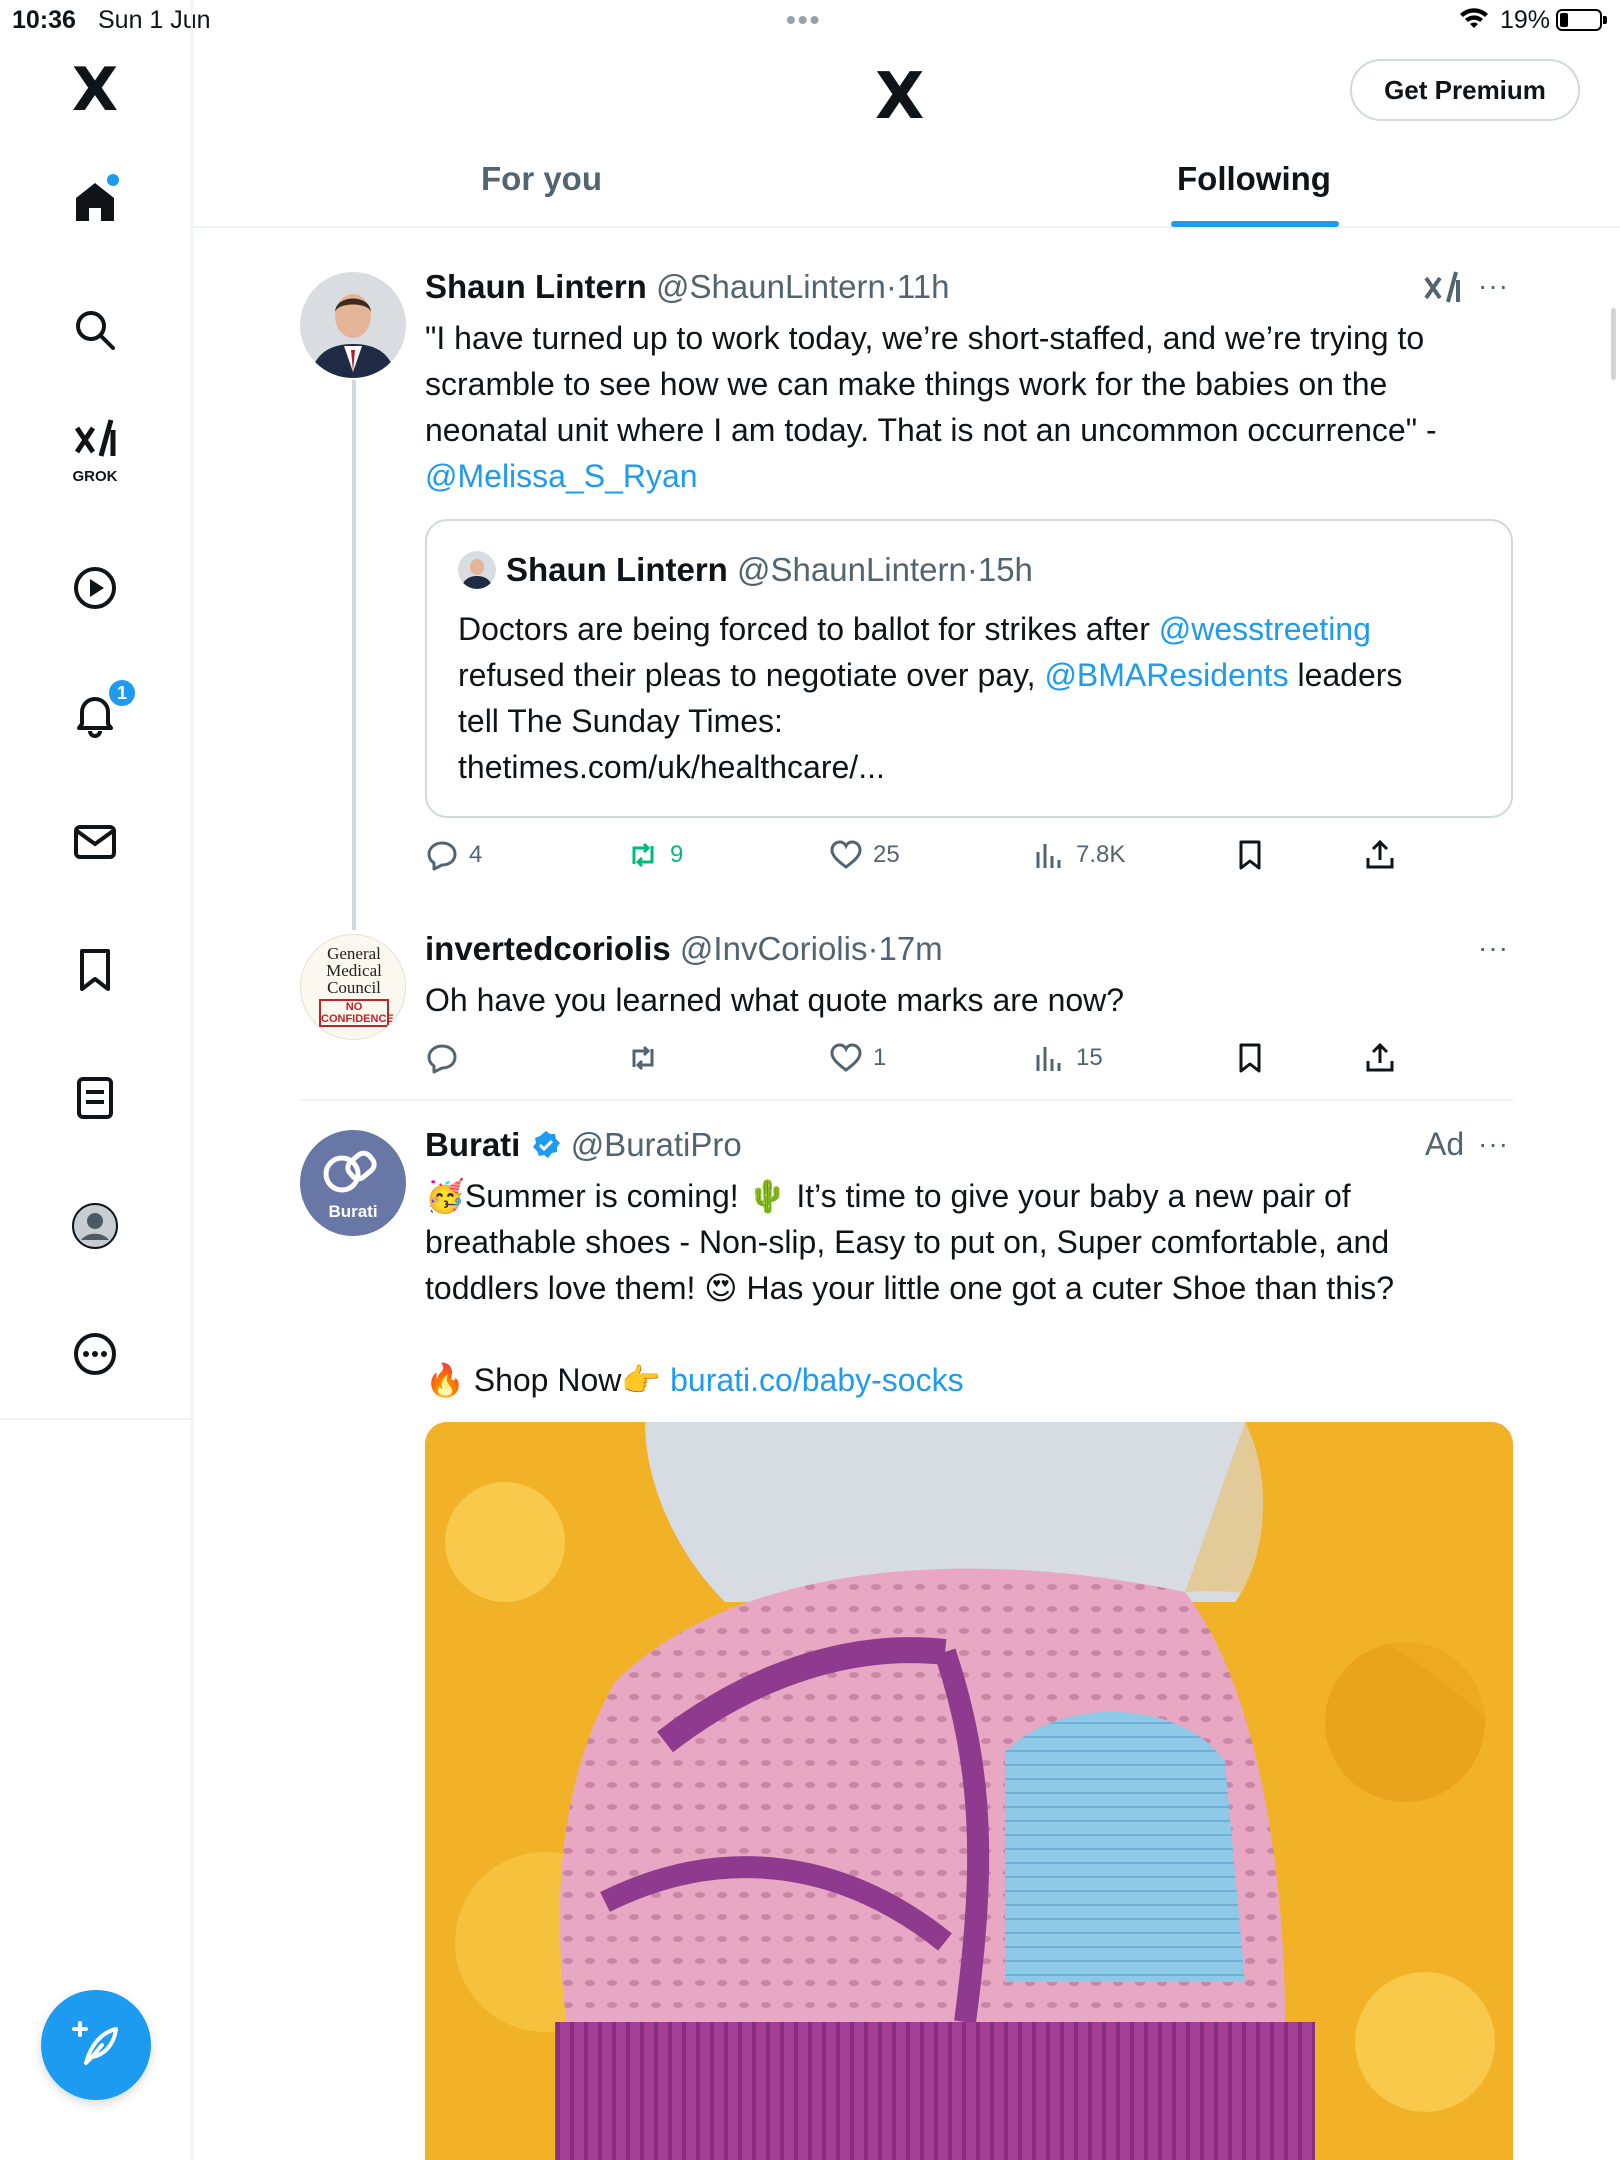 This screenshot has height=2160, width=1620. What do you see at coordinates (880, 1057) in the screenshot?
I see `like-count: 1` at bounding box center [880, 1057].